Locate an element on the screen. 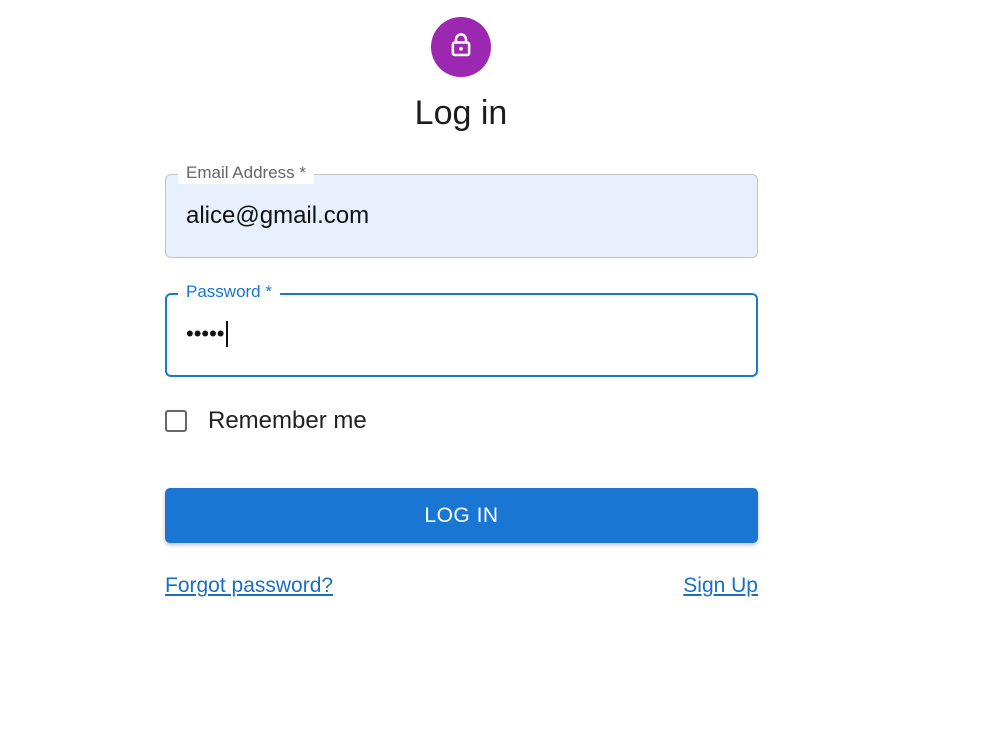  password-field-value: ••••• is located at coordinates (205, 334).